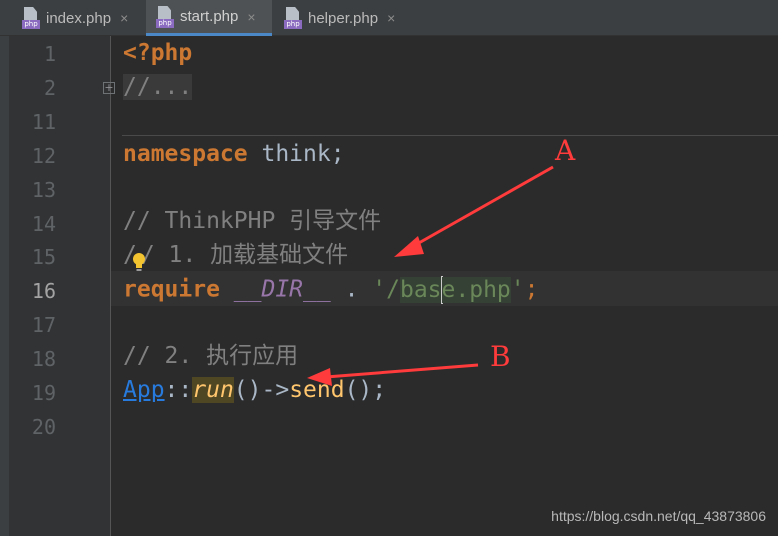 The image size is (778, 536). Describe the element at coordinates (500, 356) in the screenshot. I see `annotation-label-b: B` at that location.